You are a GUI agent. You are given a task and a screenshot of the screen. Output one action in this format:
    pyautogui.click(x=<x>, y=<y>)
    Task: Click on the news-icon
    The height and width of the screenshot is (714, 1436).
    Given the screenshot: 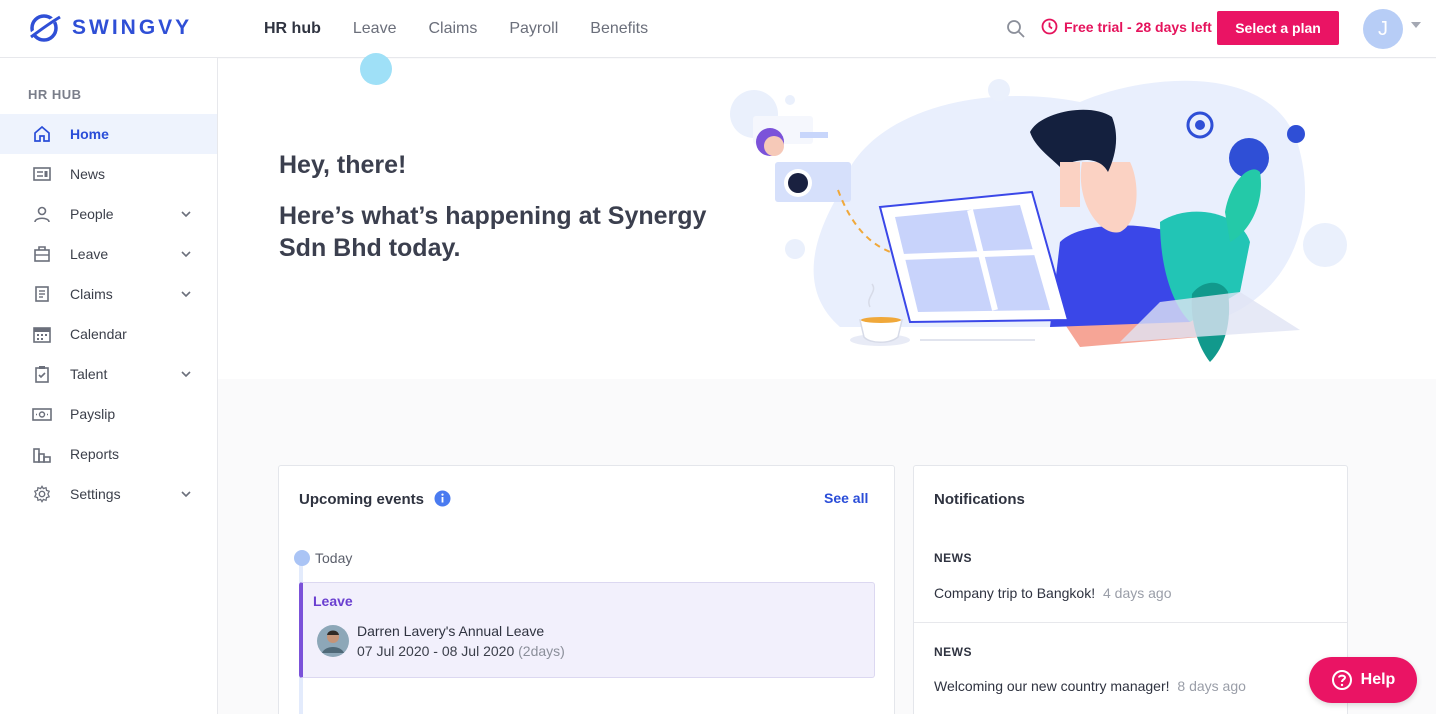 What is the action you would take?
    pyautogui.click(x=42, y=174)
    